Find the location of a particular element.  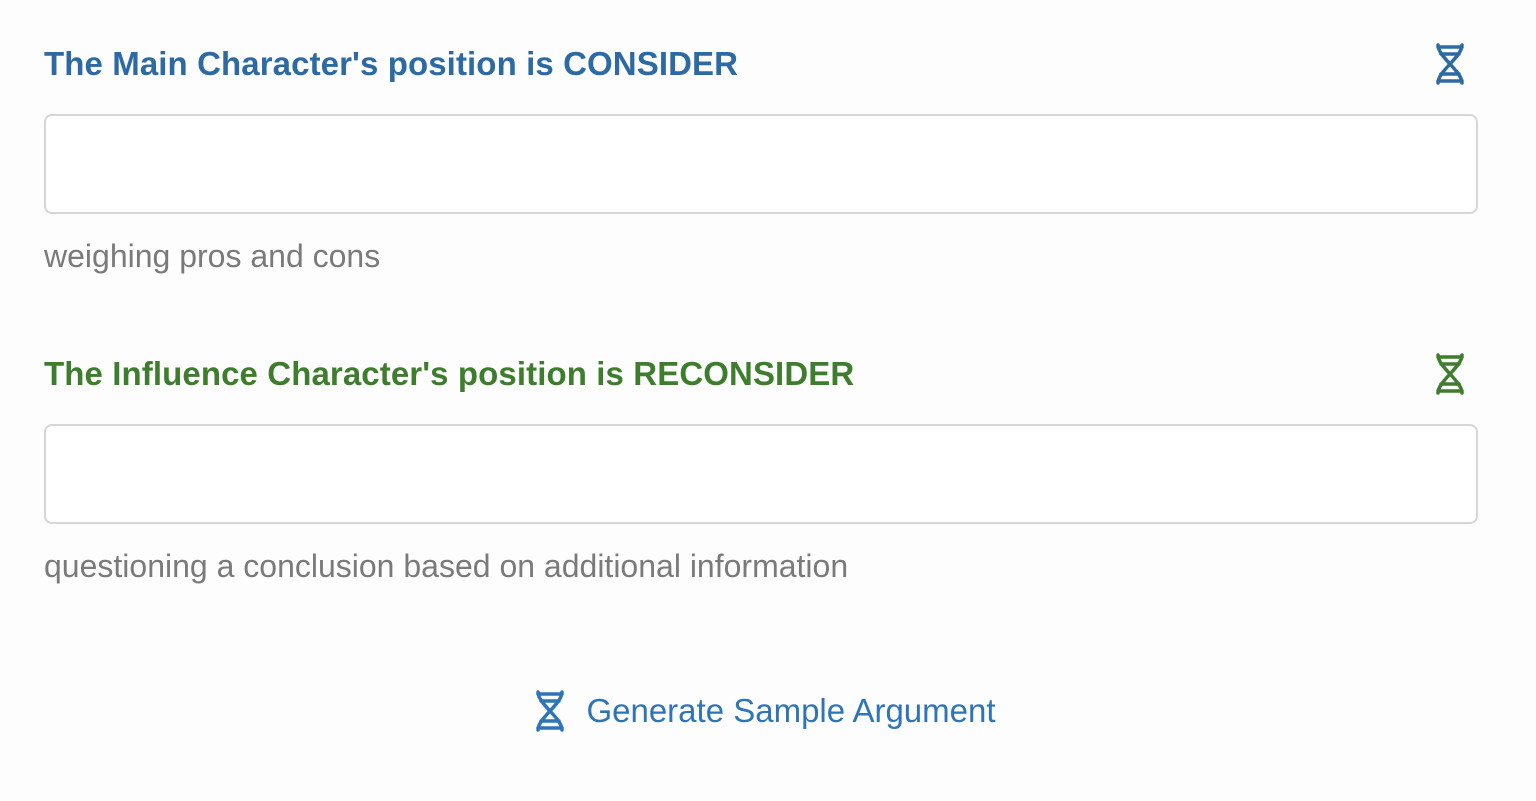

generate-sample-argument-label: Generate Sample Argument is located at coordinates (791, 710).